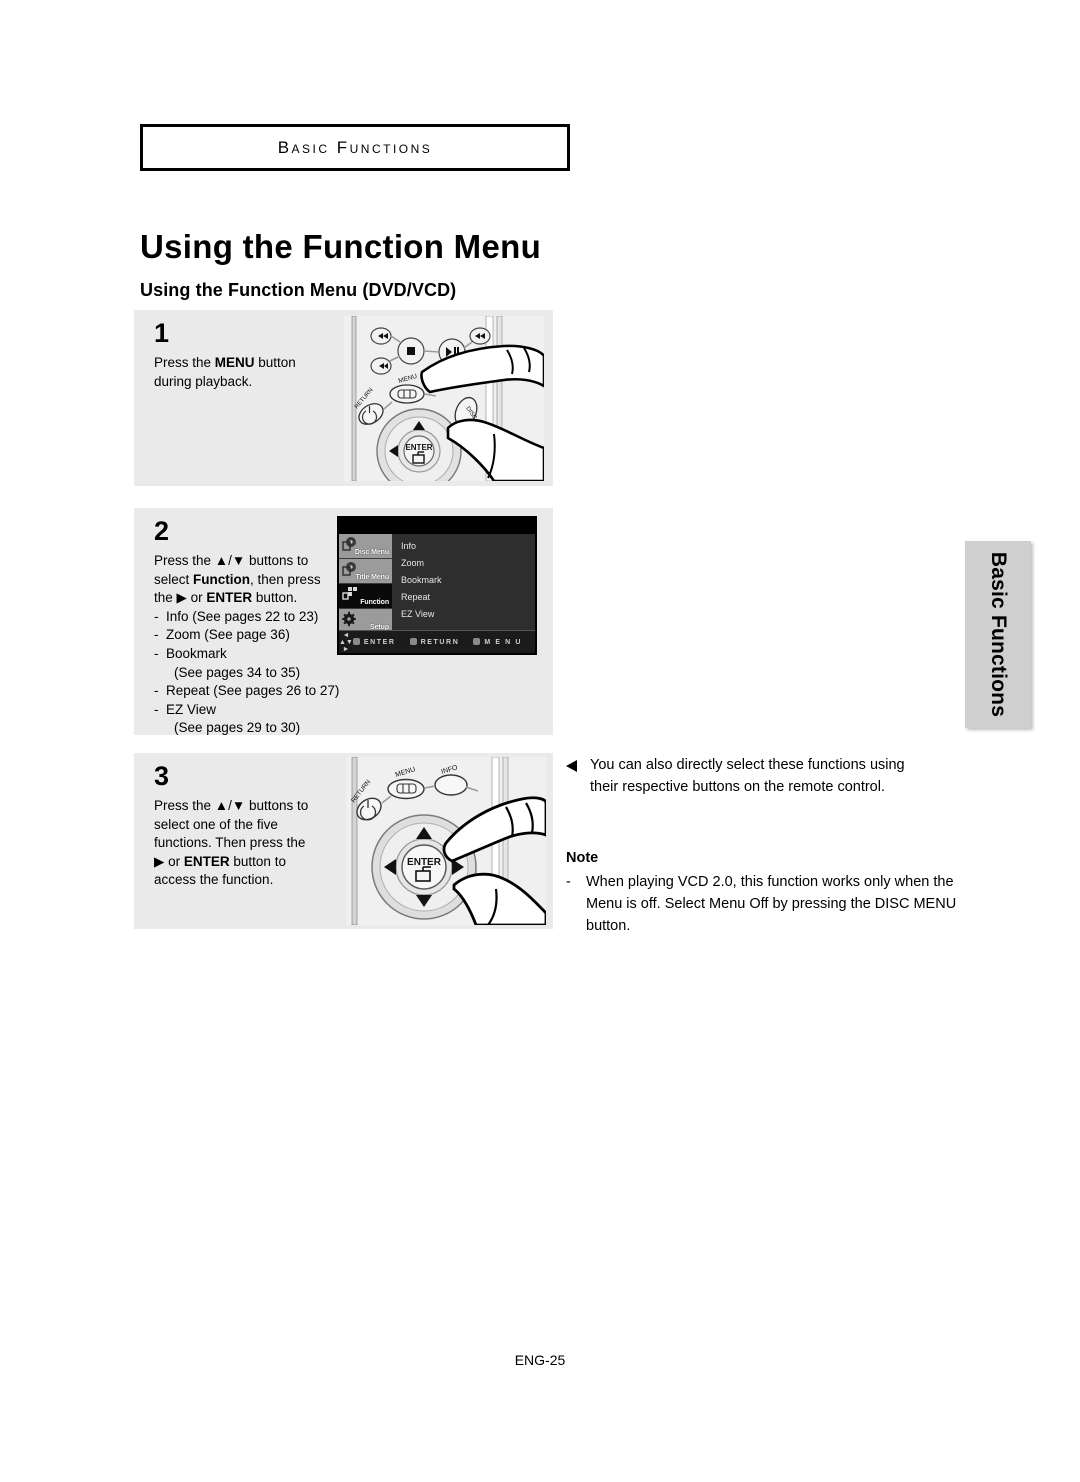  Describe the element at coordinates (349, 619) in the screenshot. I see `gear-icon` at that location.